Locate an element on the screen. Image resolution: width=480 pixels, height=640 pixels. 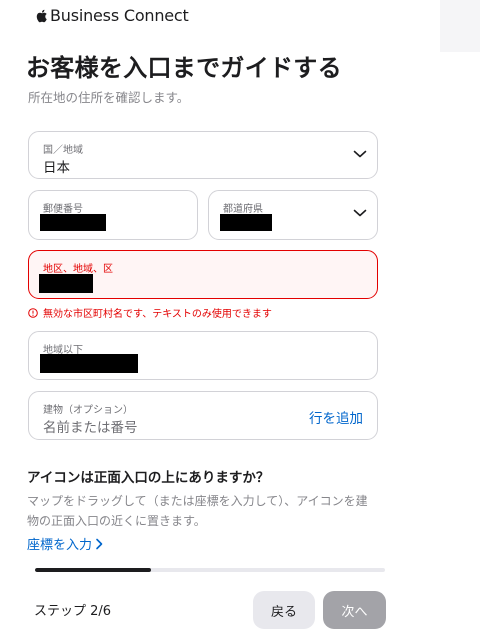
postal-code-field: 郵便番号 is located at coordinates (113, 215).